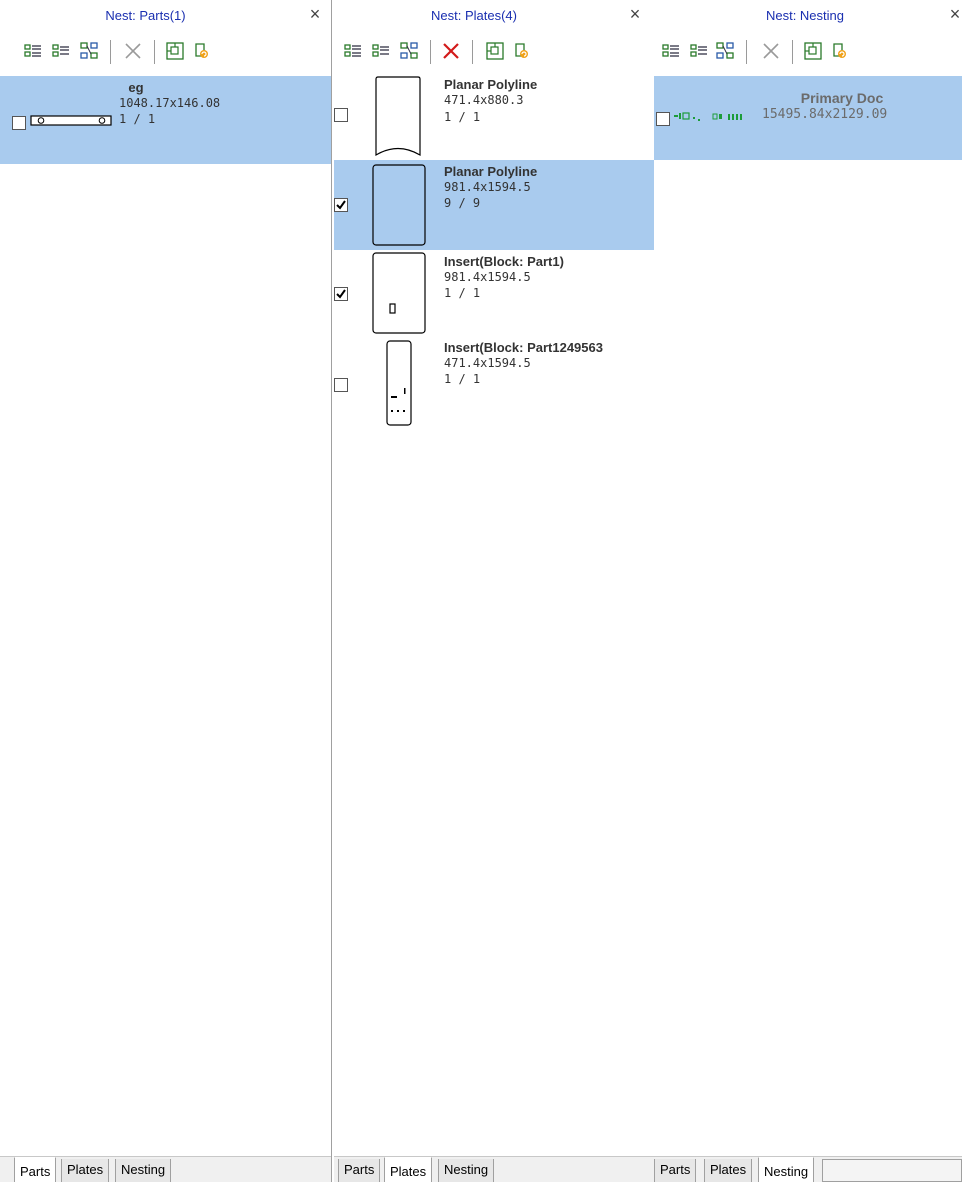 This screenshot has height=1182, width=962. I want to click on row-title: Insert(Block: Part1), so click(504, 261).